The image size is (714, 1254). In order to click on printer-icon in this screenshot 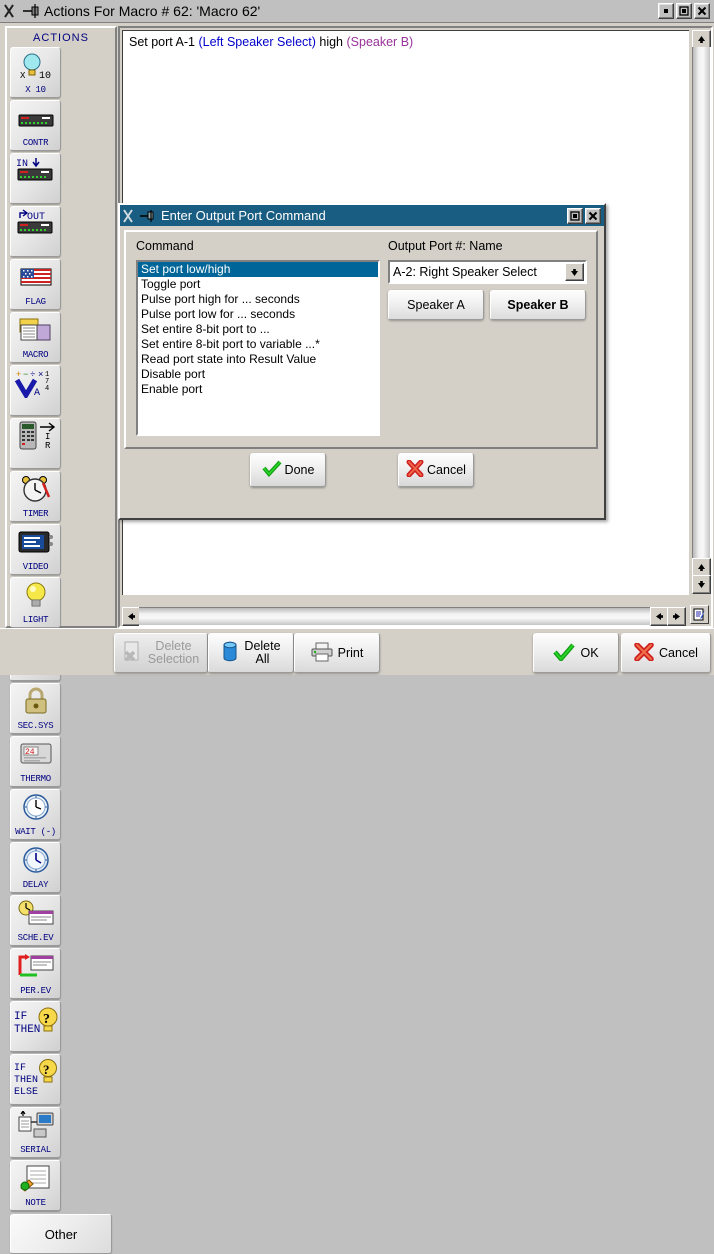, I will do `click(322, 653)`.